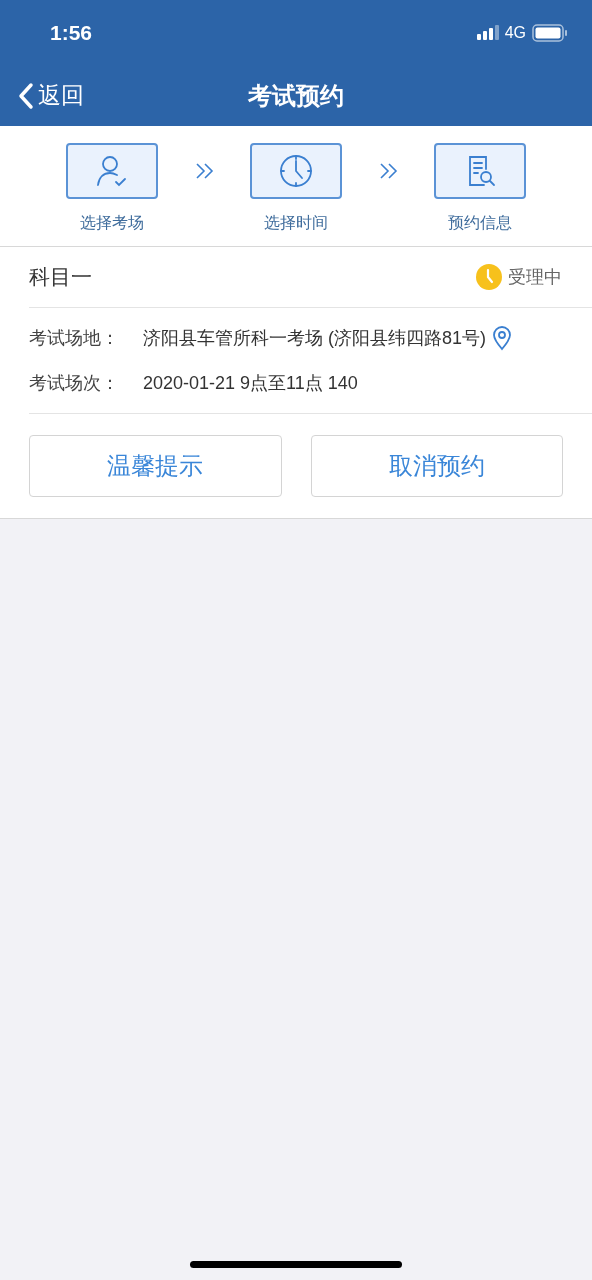 The height and width of the screenshot is (1280, 592). What do you see at coordinates (515, 32) in the screenshot?
I see `network-label: 4G` at bounding box center [515, 32].